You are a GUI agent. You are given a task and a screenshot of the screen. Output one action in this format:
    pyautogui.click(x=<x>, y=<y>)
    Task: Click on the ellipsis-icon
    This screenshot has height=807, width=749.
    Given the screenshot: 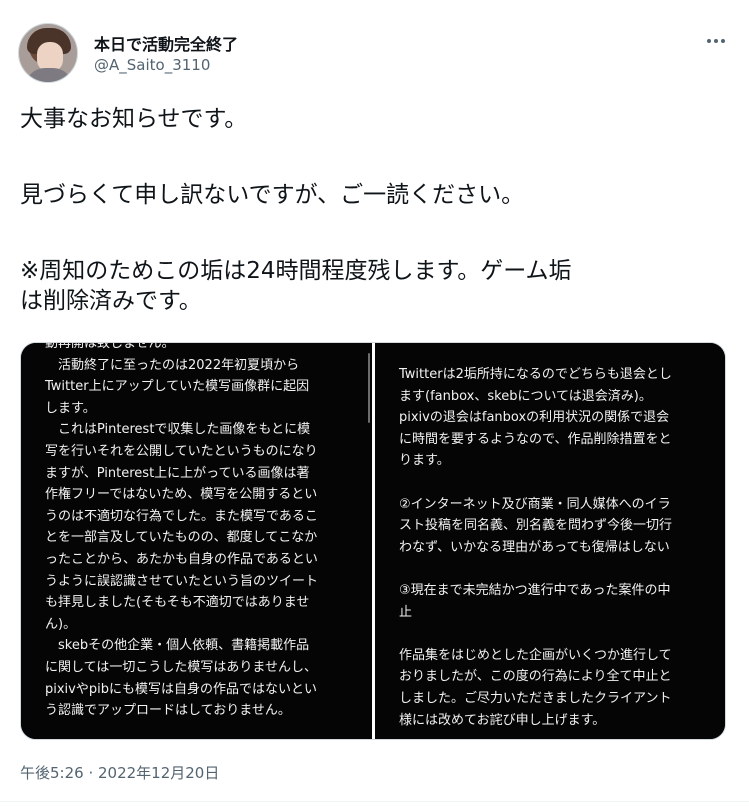 What is the action you would take?
    pyautogui.click(x=716, y=41)
    